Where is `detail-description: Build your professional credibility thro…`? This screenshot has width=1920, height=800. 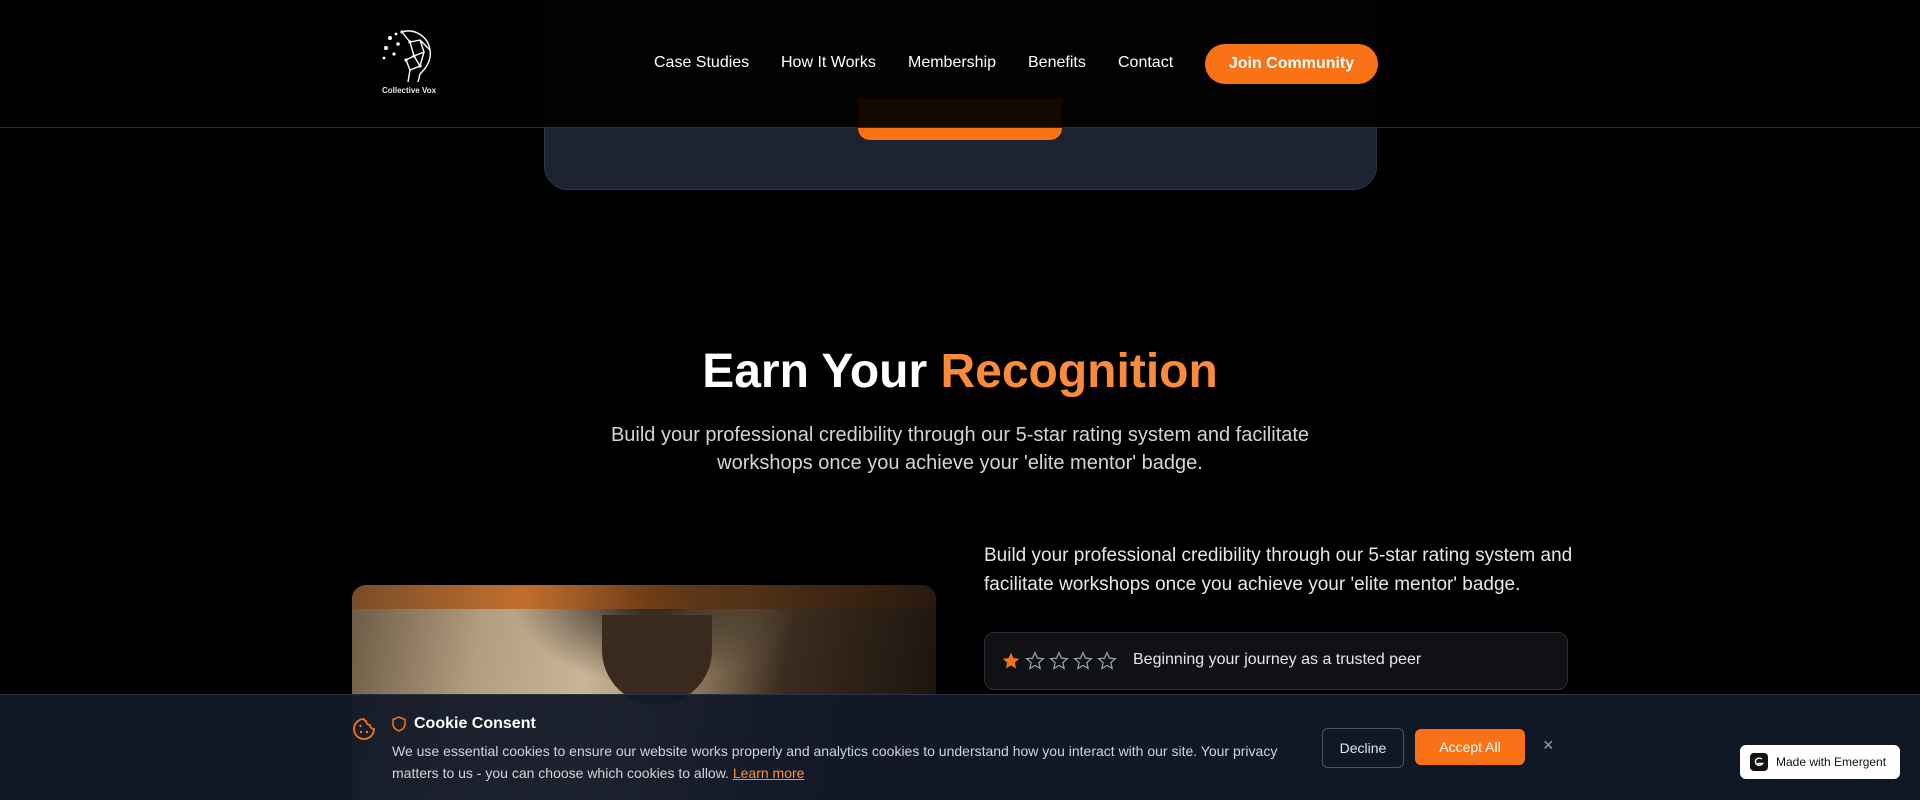 detail-description: Build your professional credibility thro… is located at coordinates (1278, 570).